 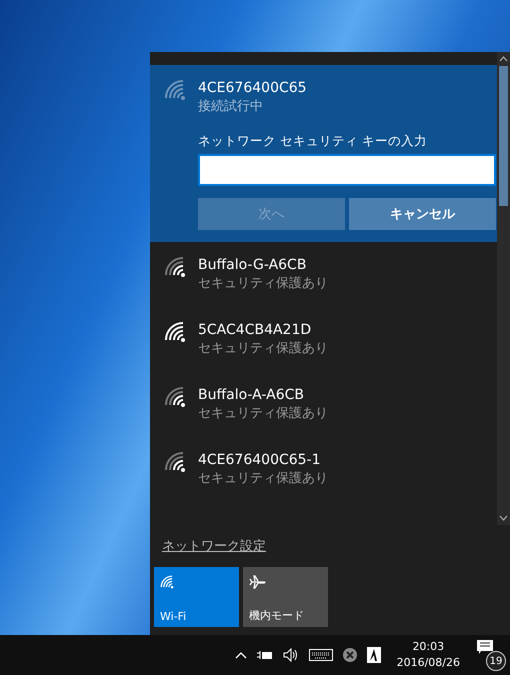 What do you see at coordinates (285, 597) in the screenshot?
I see `airplane-mode-tile: 機内モード` at bounding box center [285, 597].